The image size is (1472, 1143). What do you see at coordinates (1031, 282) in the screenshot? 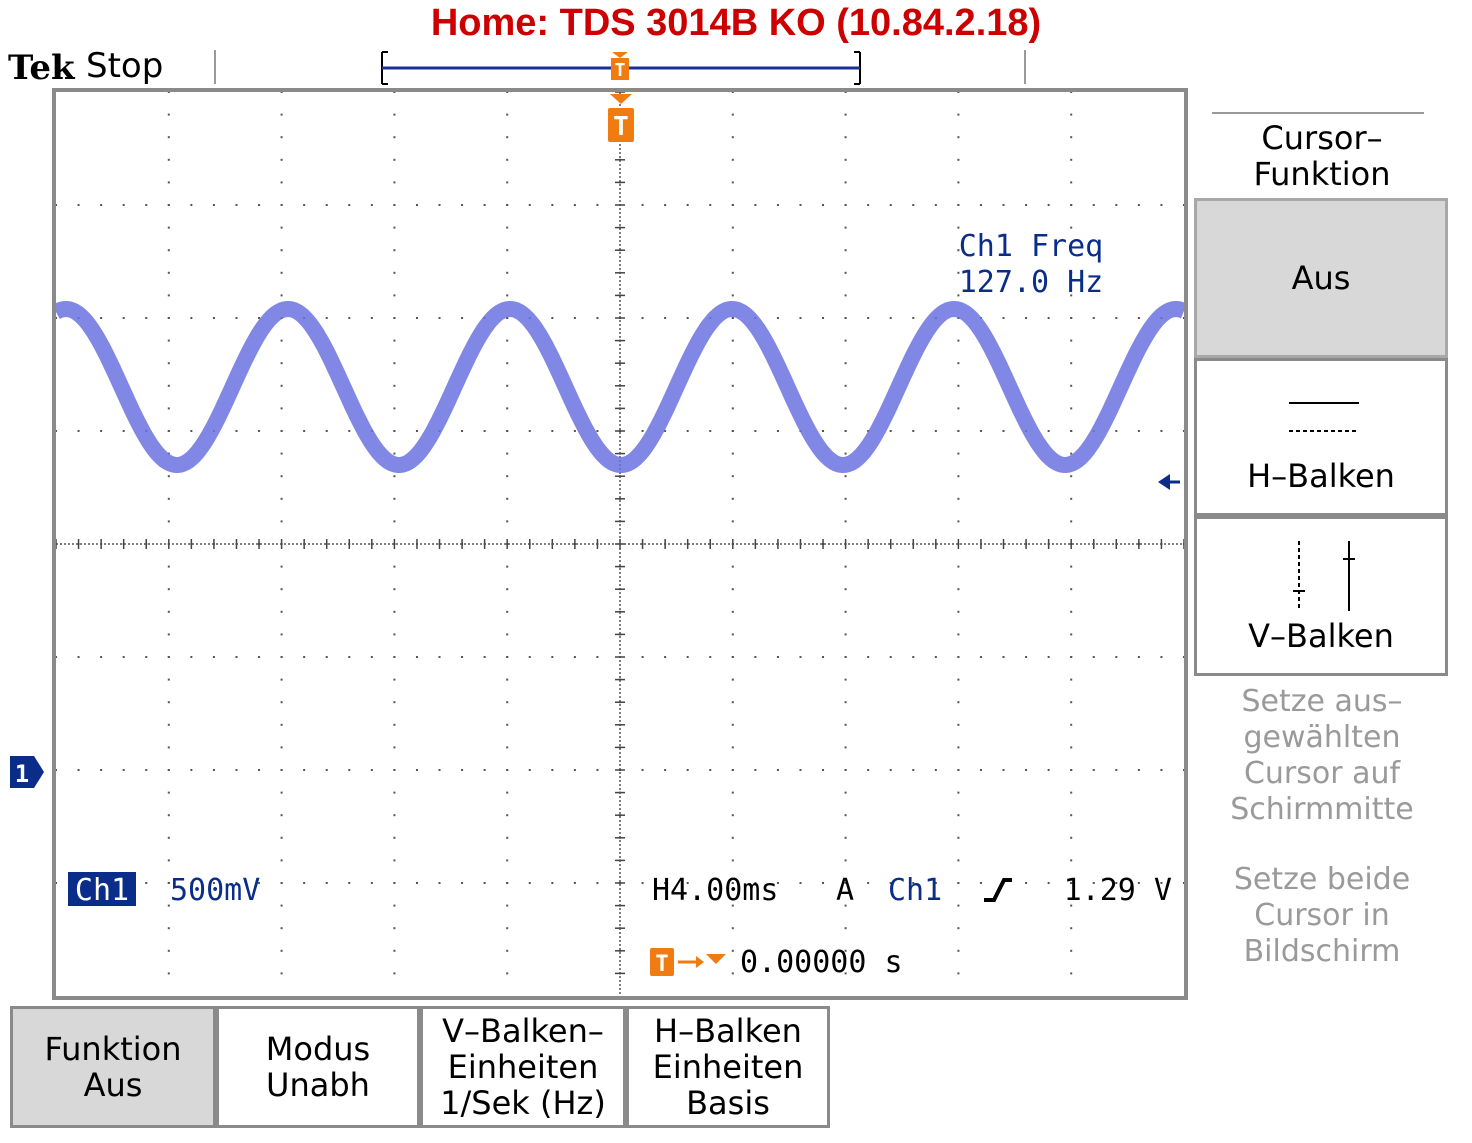
I see `measurement-value: 127.0 Hz` at bounding box center [1031, 282].